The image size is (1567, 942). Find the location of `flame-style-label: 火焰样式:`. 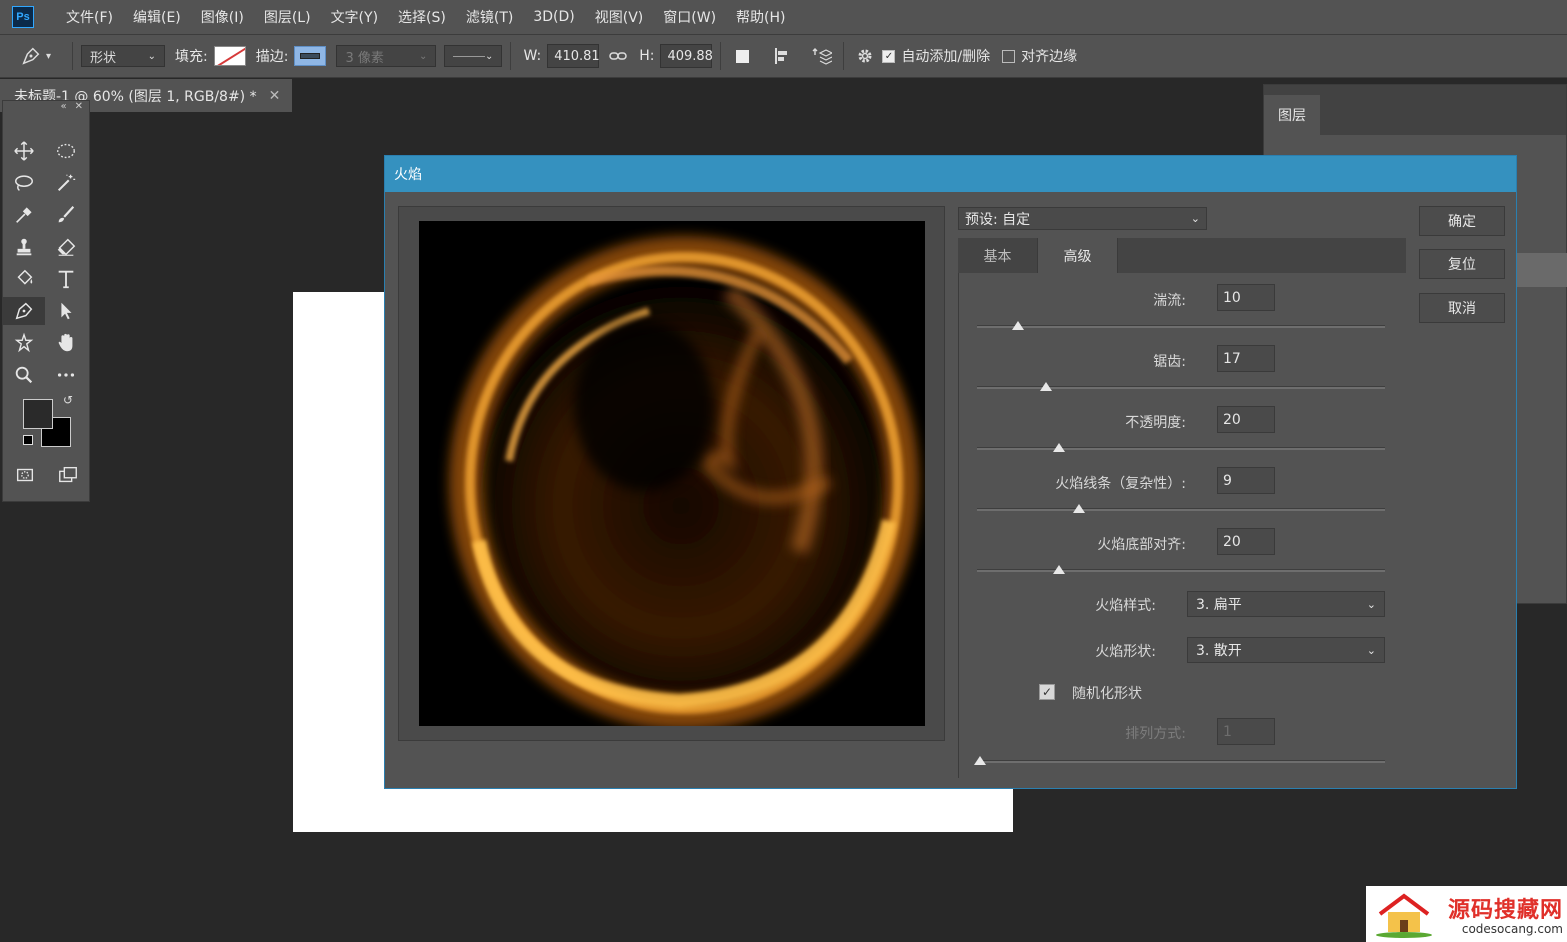

flame-style-label: 火焰样式: is located at coordinates (1125, 606).